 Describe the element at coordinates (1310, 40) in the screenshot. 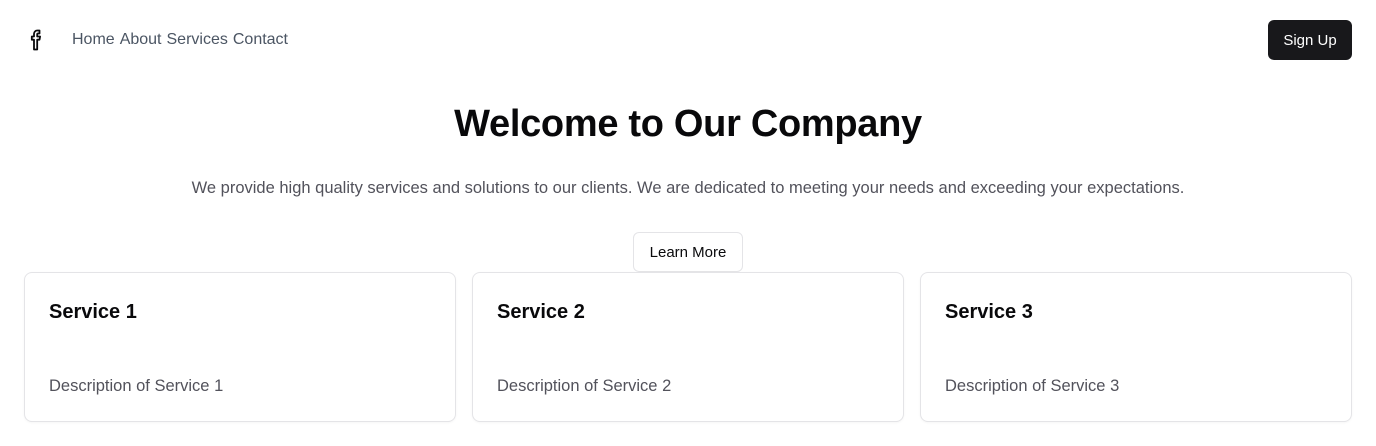

I see `sign-up-button: Sign Up` at that location.